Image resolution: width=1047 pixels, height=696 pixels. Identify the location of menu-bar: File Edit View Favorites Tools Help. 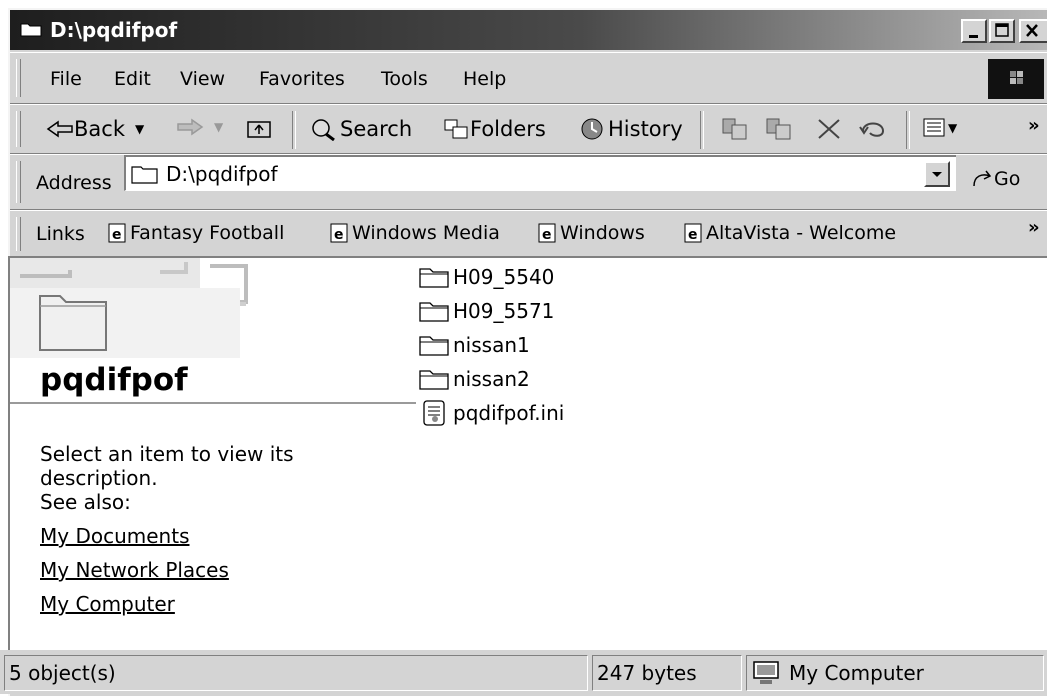
(528, 78).